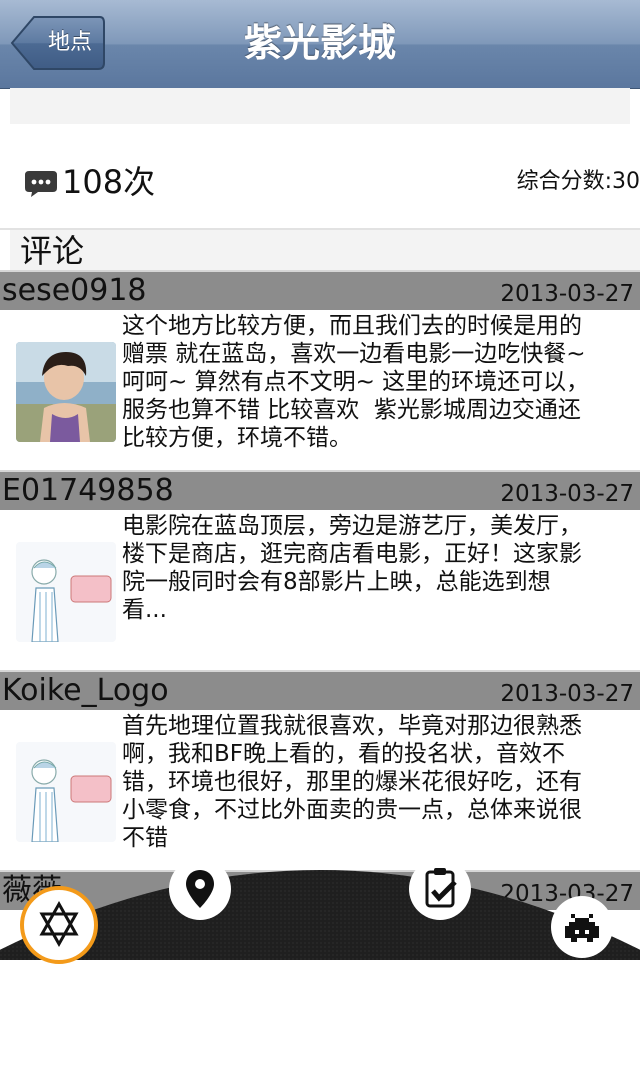 The height and width of the screenshot is (1070, 640). I want to click on clipboard-check-icon, so click(441, 888).